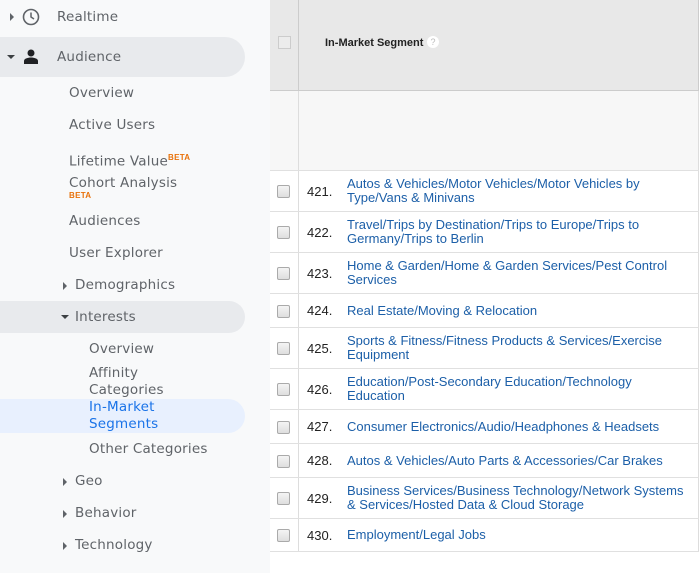 This screenshot has width=700, height=573. Describe the element at coordinates (123, 183) in the screenshot. I see `nav-cohort-analysis-label: Cohort Analysis` at that location.